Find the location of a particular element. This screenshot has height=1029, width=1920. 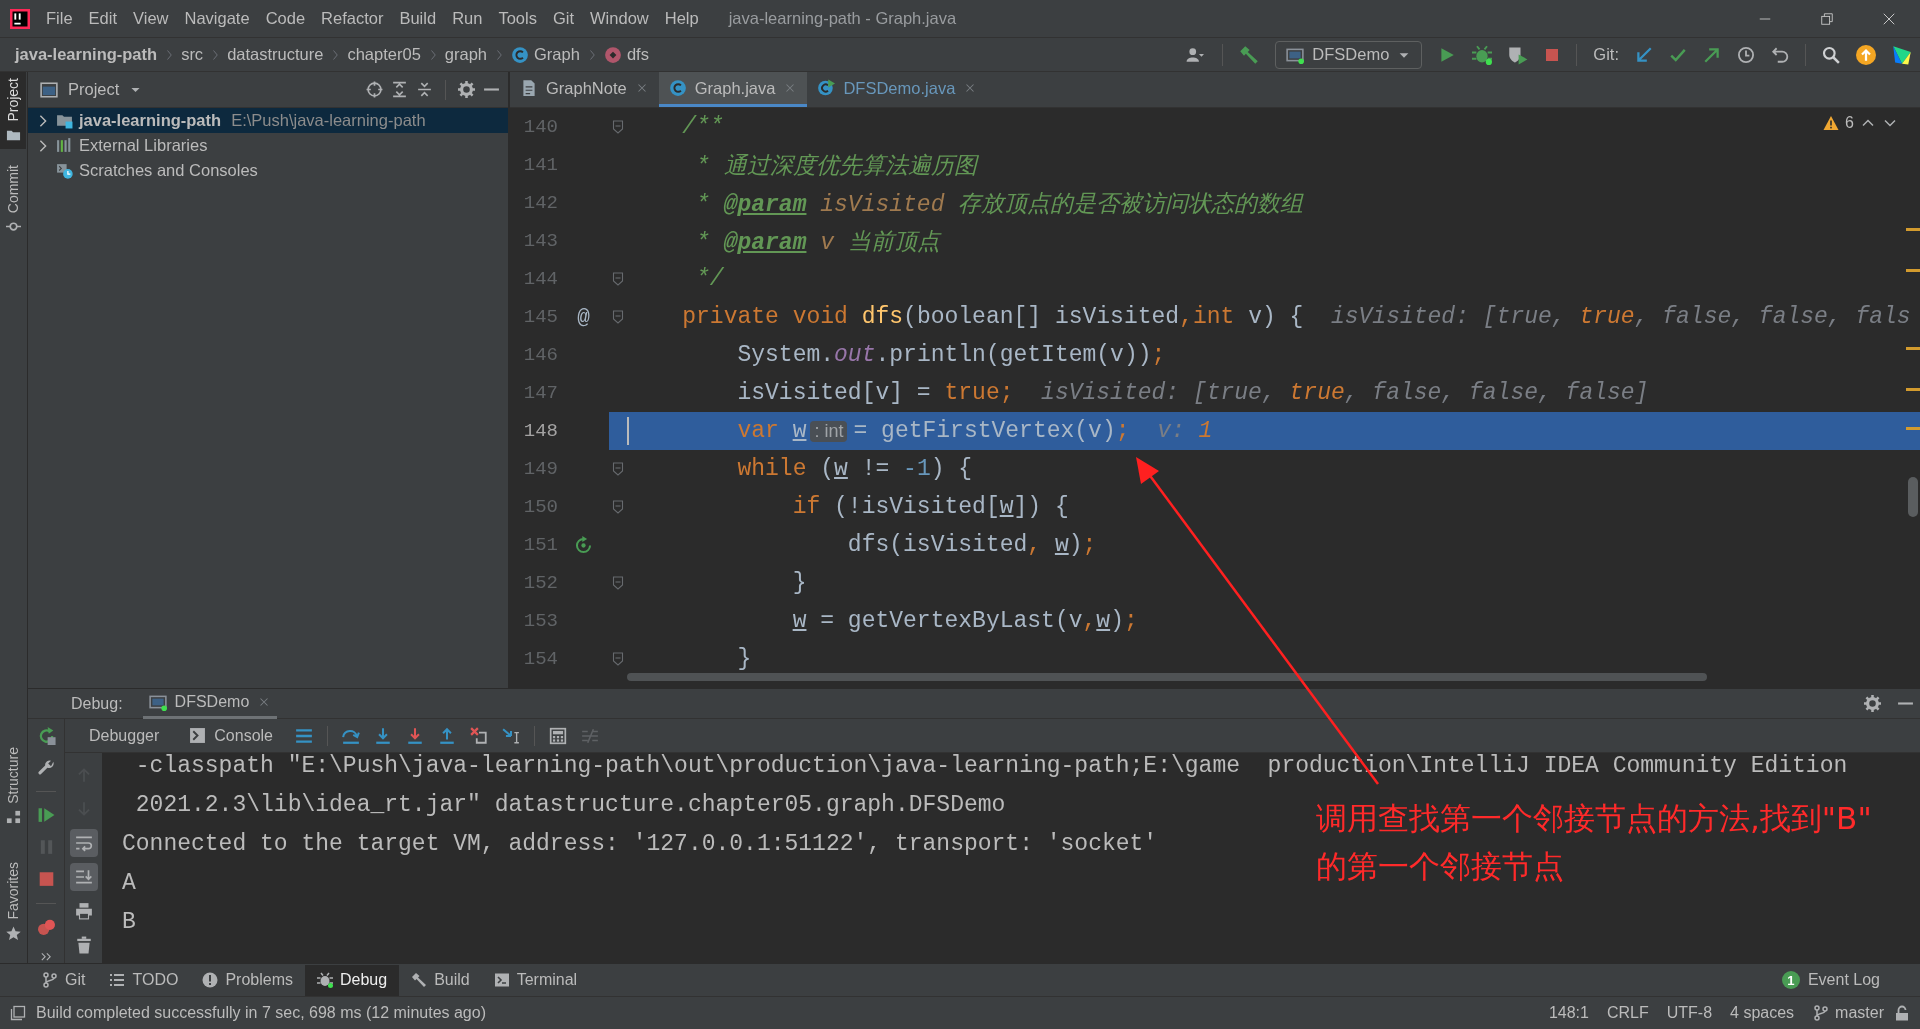

scroll-thumb is located at coordinates (1913, 497).